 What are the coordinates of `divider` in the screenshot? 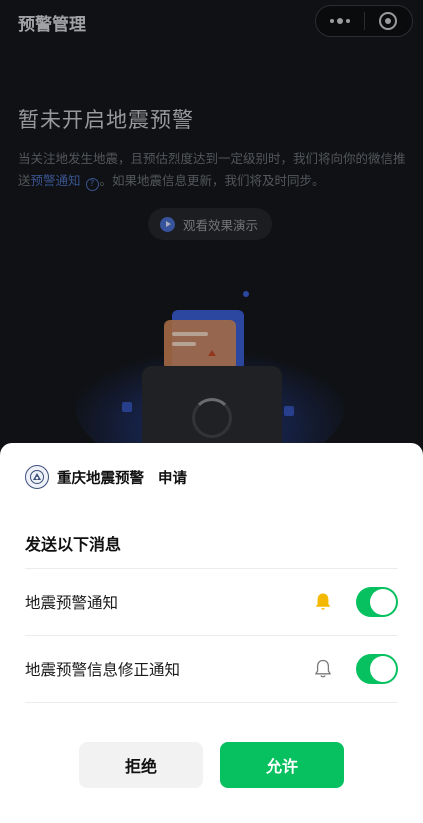 It's located at (211, 702).